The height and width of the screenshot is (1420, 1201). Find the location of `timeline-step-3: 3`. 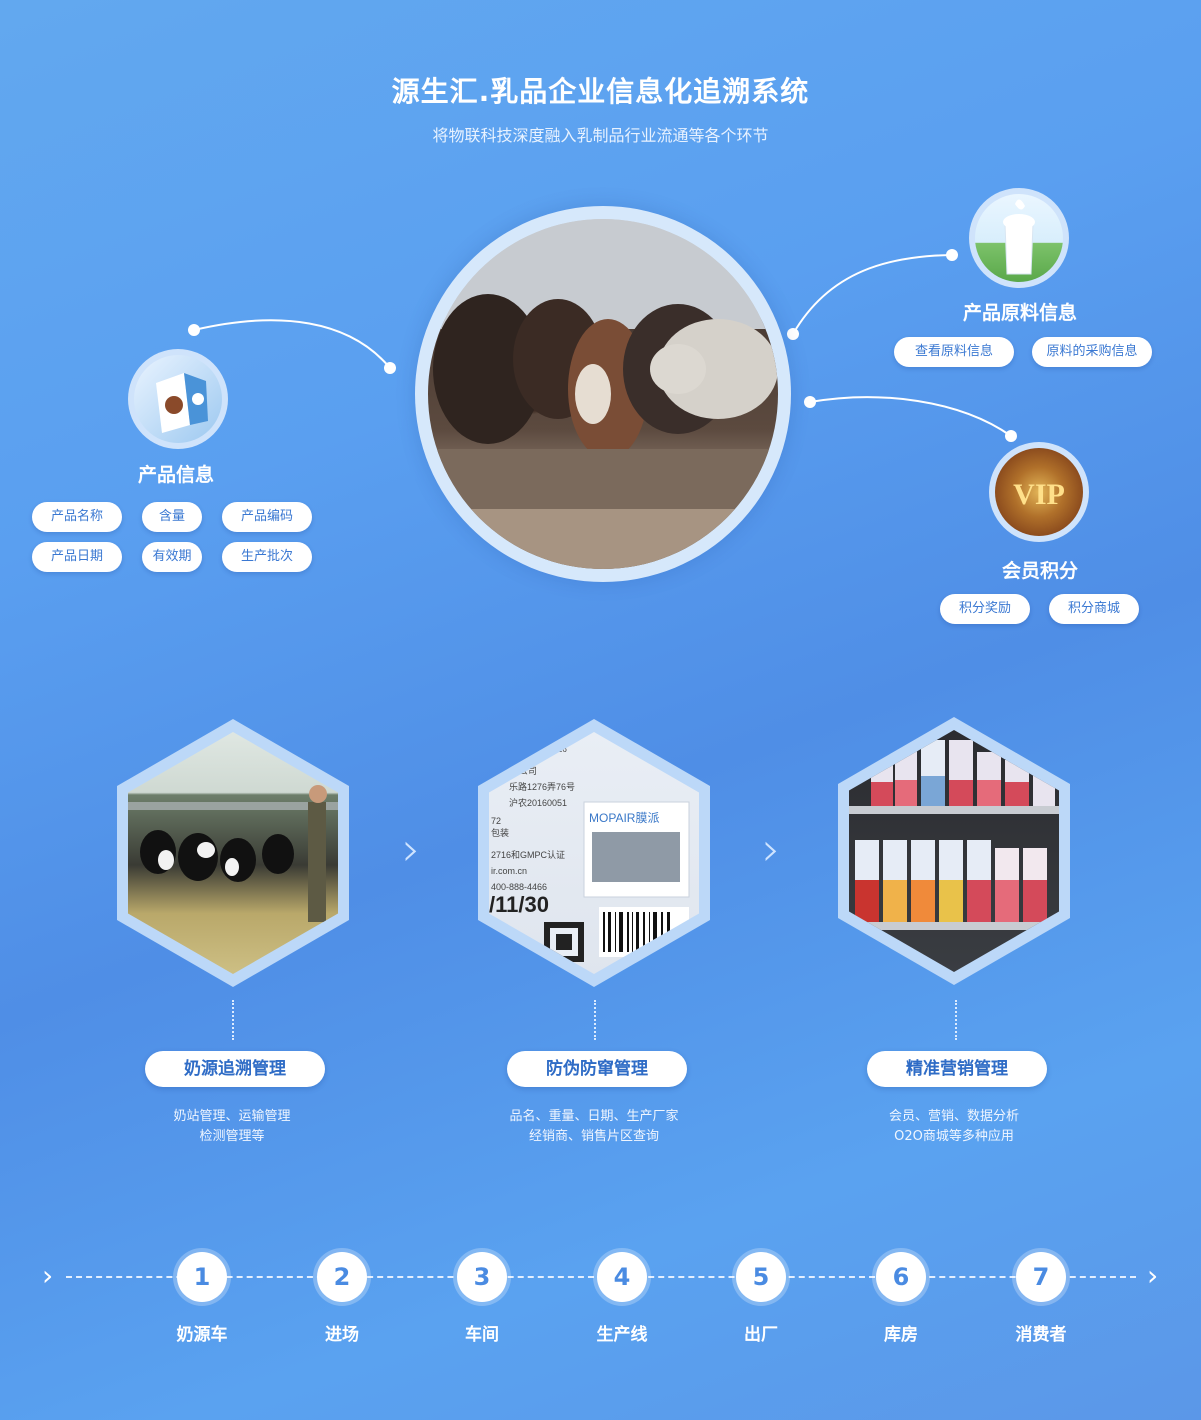

timeline-step-3: 3 is located at coordinates (482, 1277).